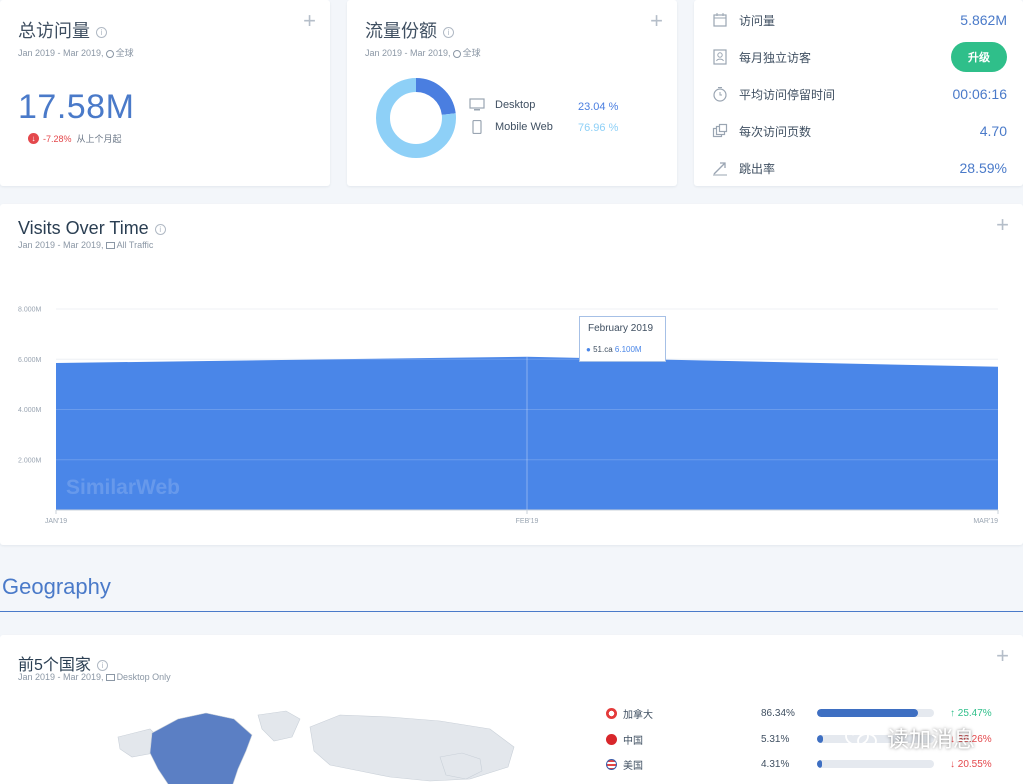 This screenshot has width=1023, height=784. Describe the element at coordinates (611, 713) in the screenshot. I see `flag-canada-icon` at that location.